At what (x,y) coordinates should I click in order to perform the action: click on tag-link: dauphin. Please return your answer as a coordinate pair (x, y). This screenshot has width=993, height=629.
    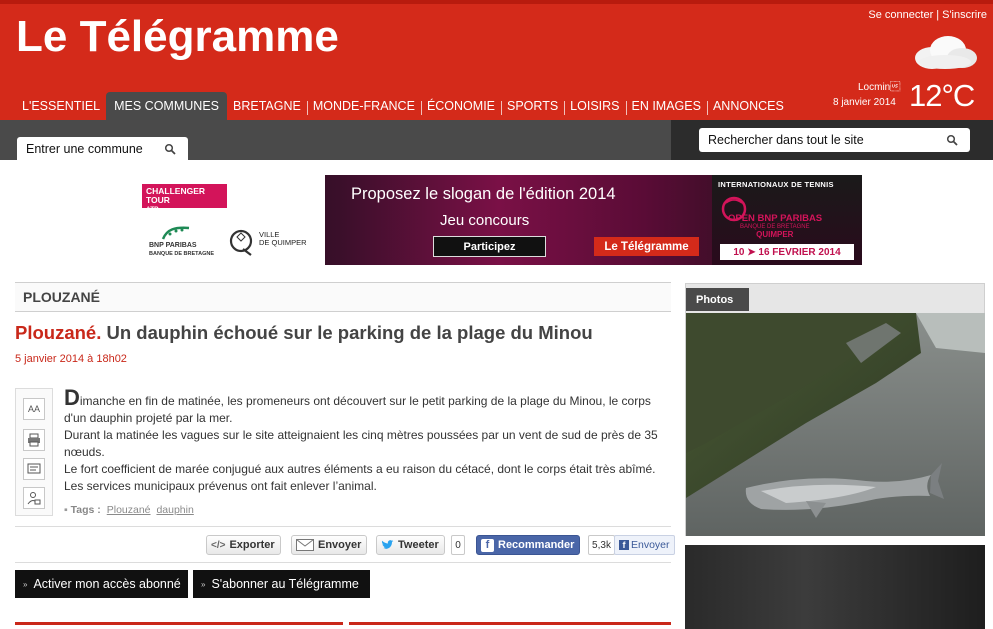
    Looking at the image, I should click on (174, 510).